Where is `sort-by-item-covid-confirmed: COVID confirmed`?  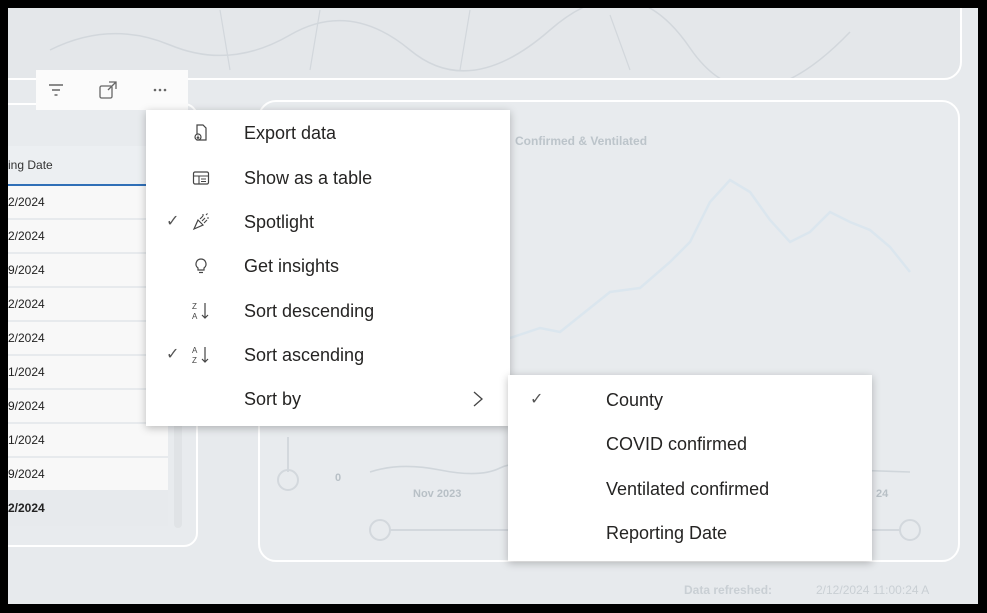 sort-by-item-covid-confirmed: COVID confirmed is located at coordinates (690, 444).